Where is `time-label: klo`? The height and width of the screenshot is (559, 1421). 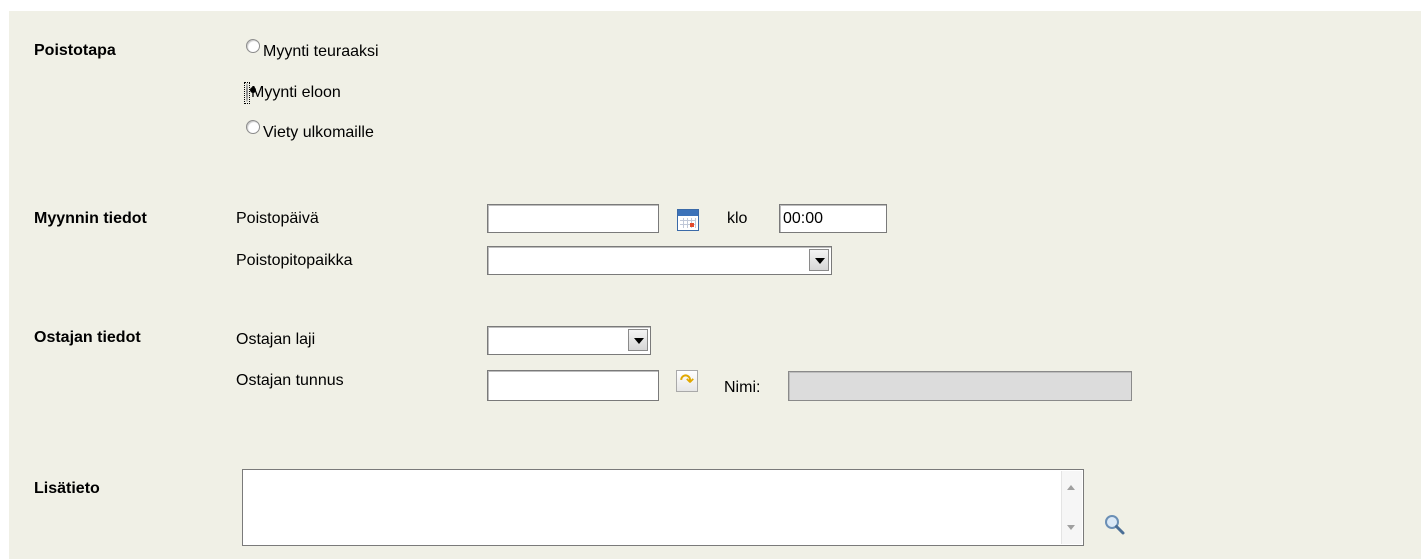
time-label: klo is located at coordinates (737, 218).